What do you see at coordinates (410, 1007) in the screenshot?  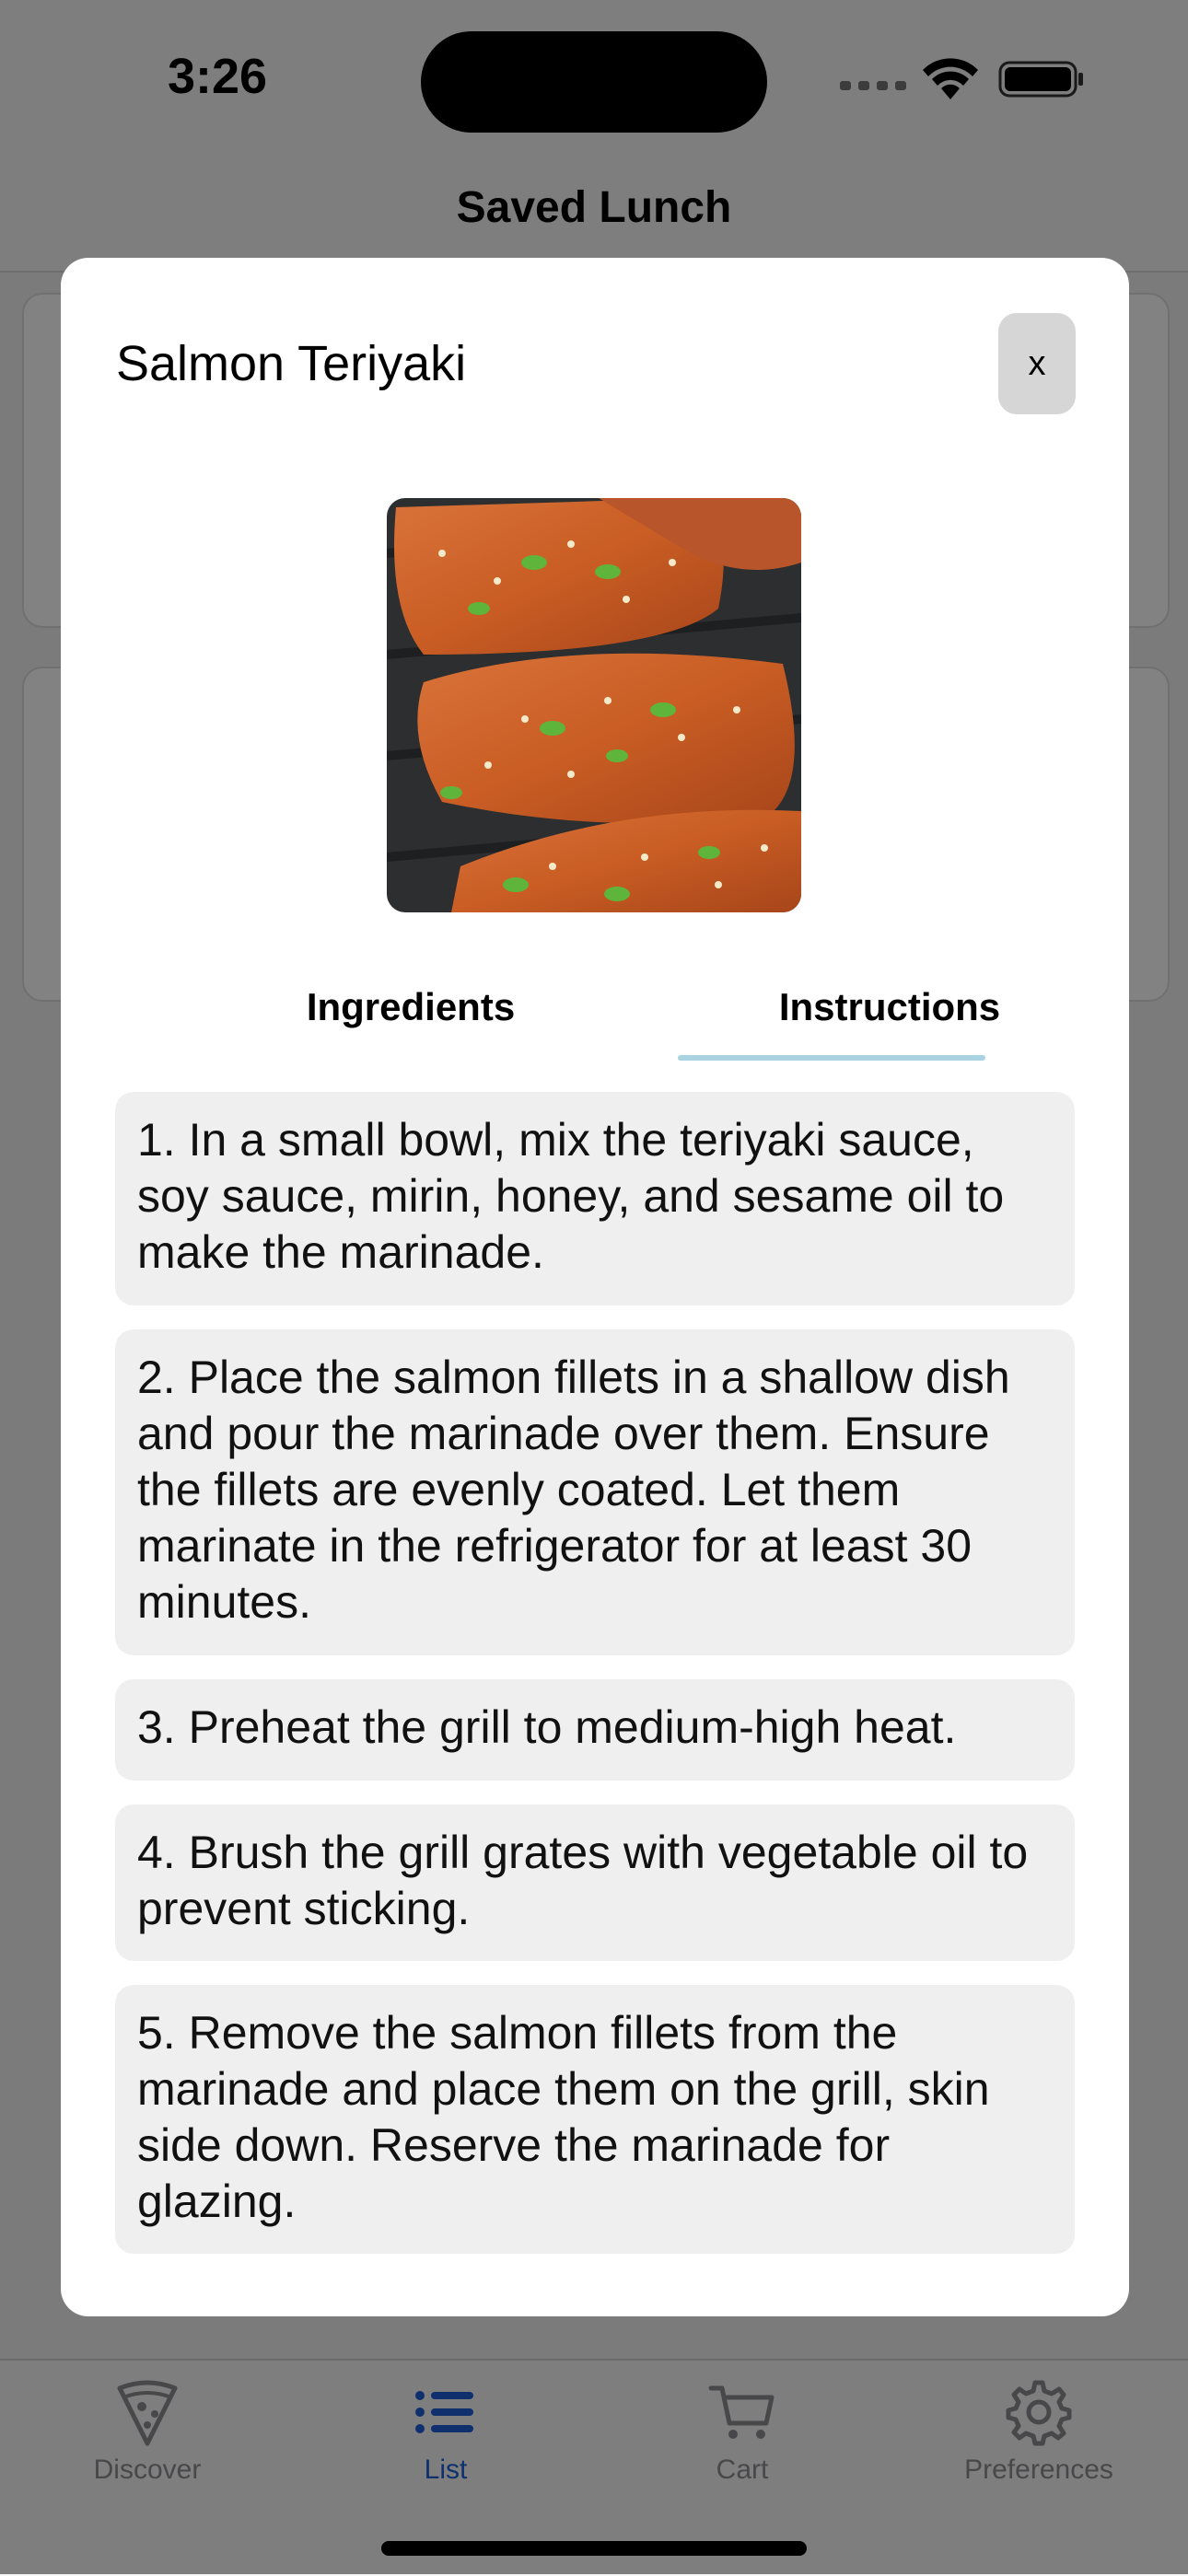 I see `tab-ingredients: Ingredients` at bounding box center [410, 1007].